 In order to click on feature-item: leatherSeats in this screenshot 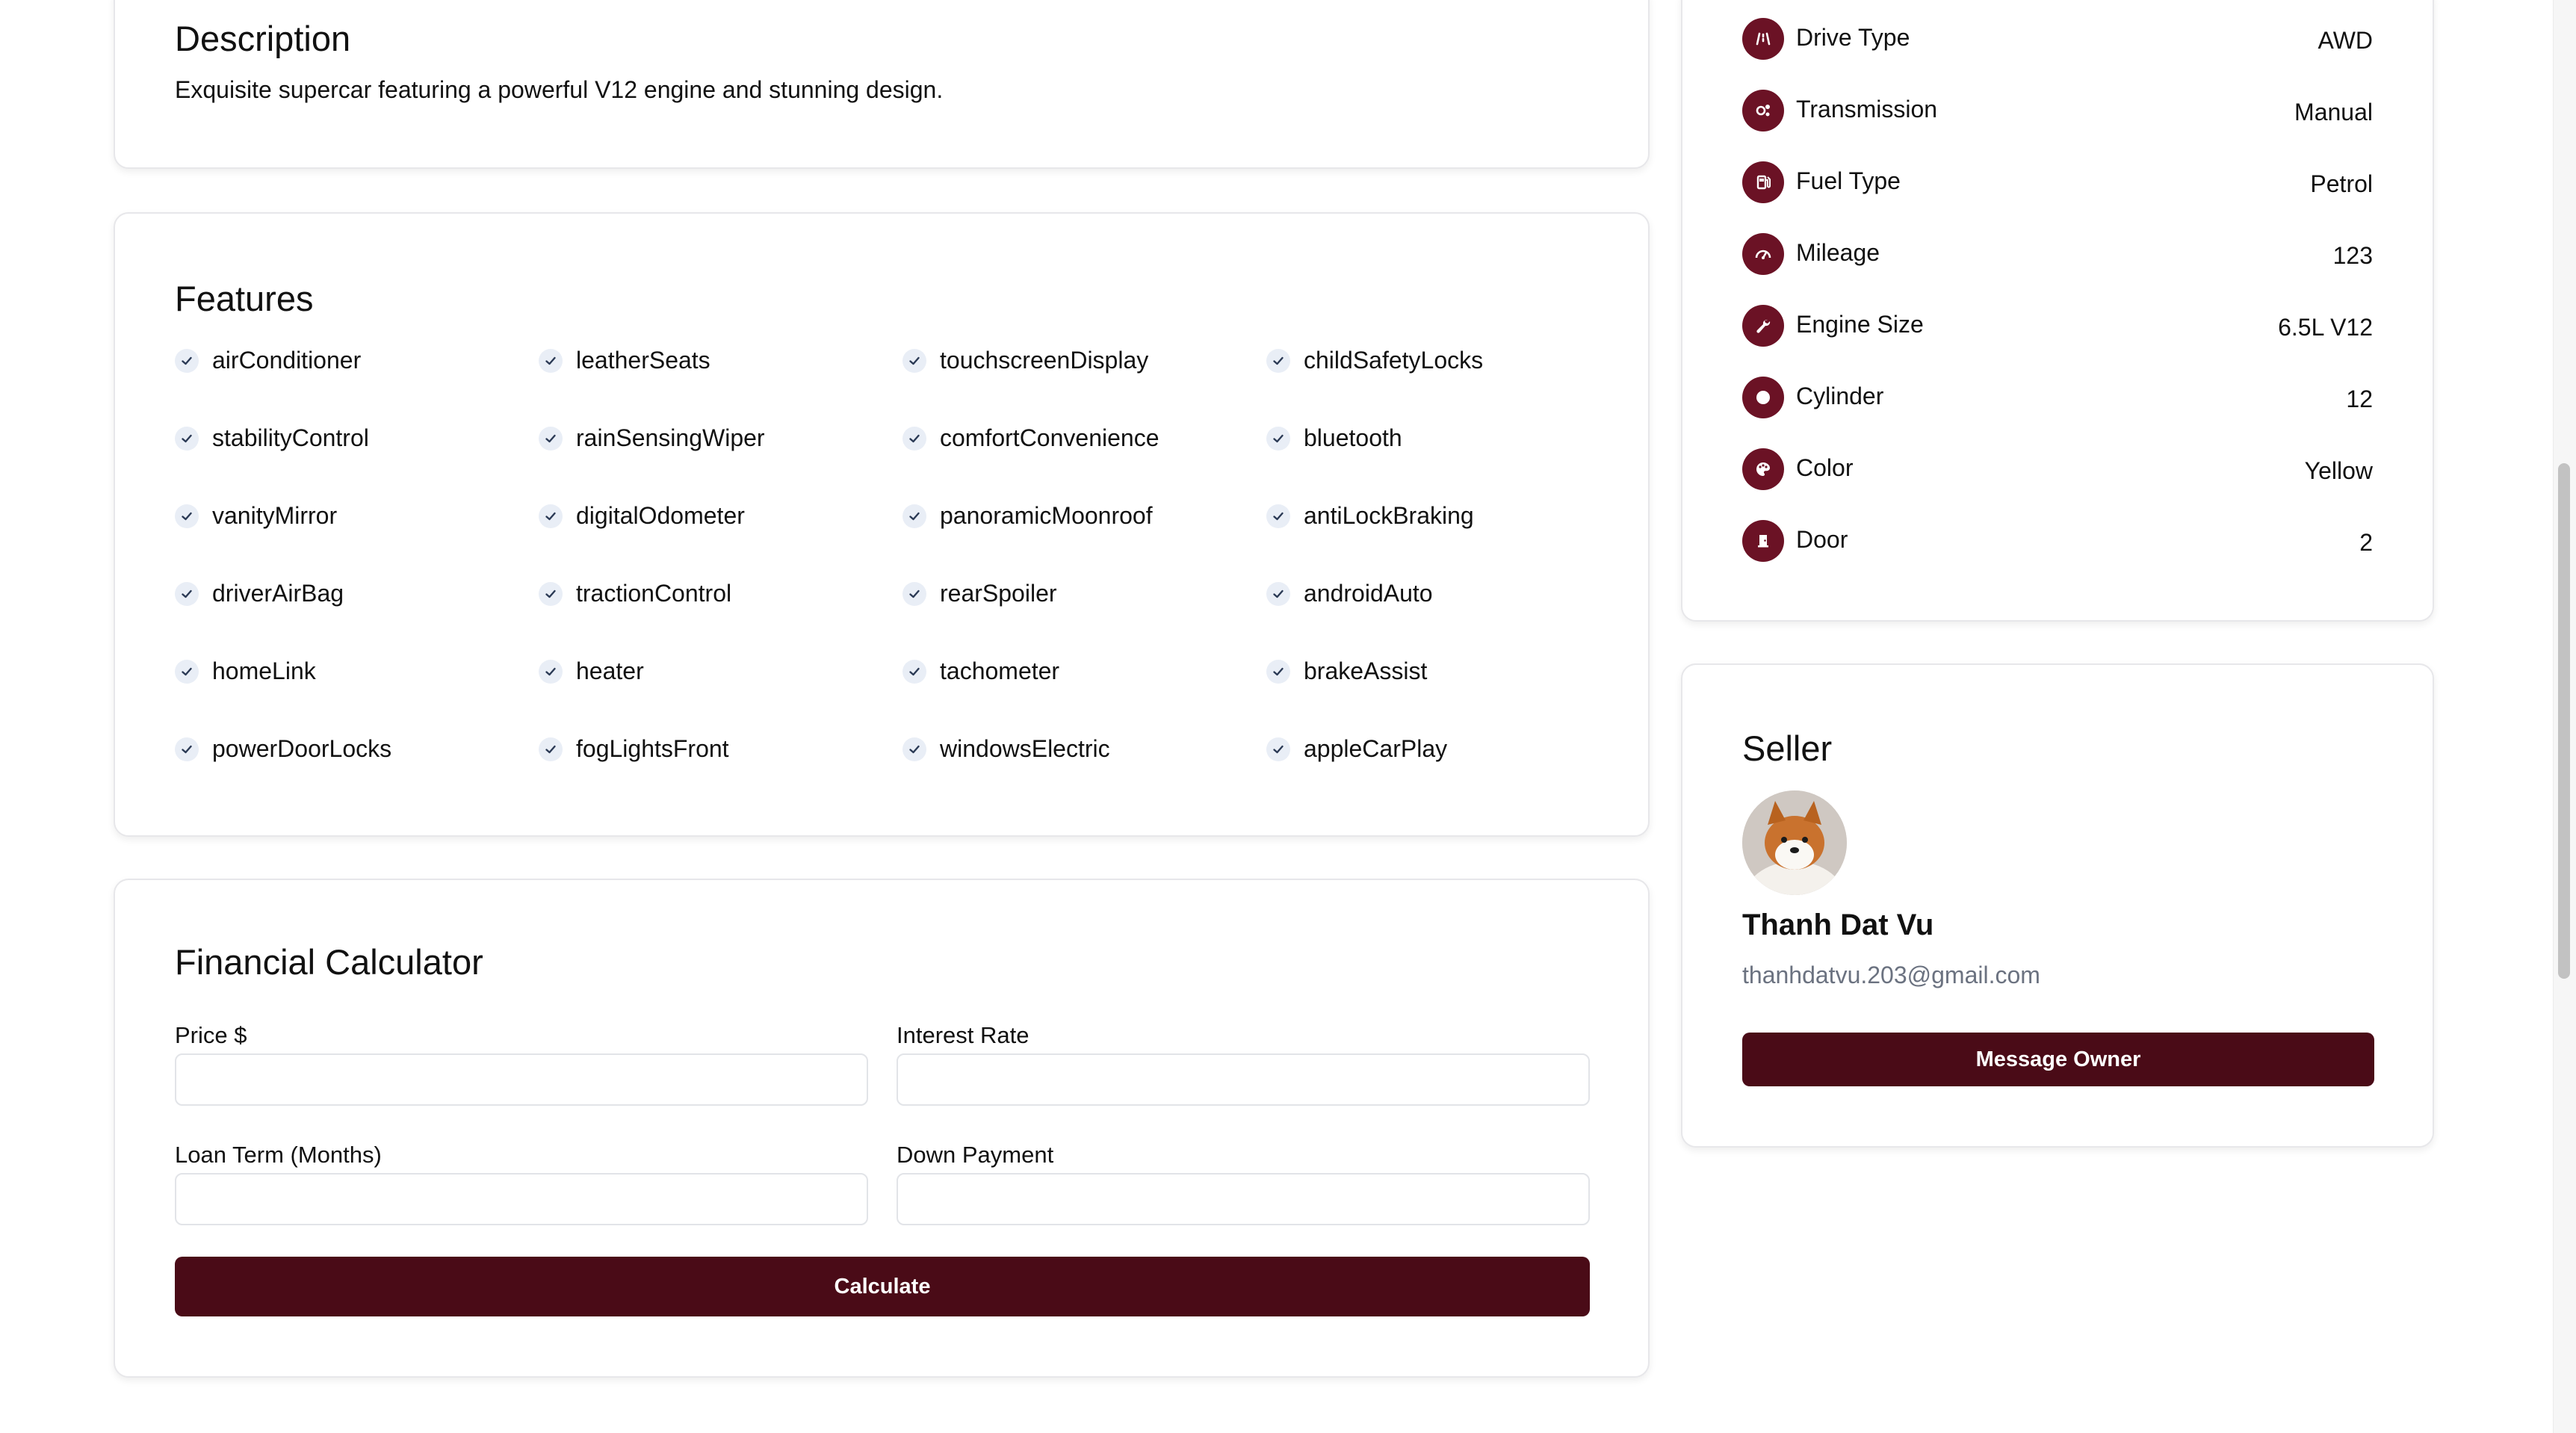, I will do `click(624, 361)`.